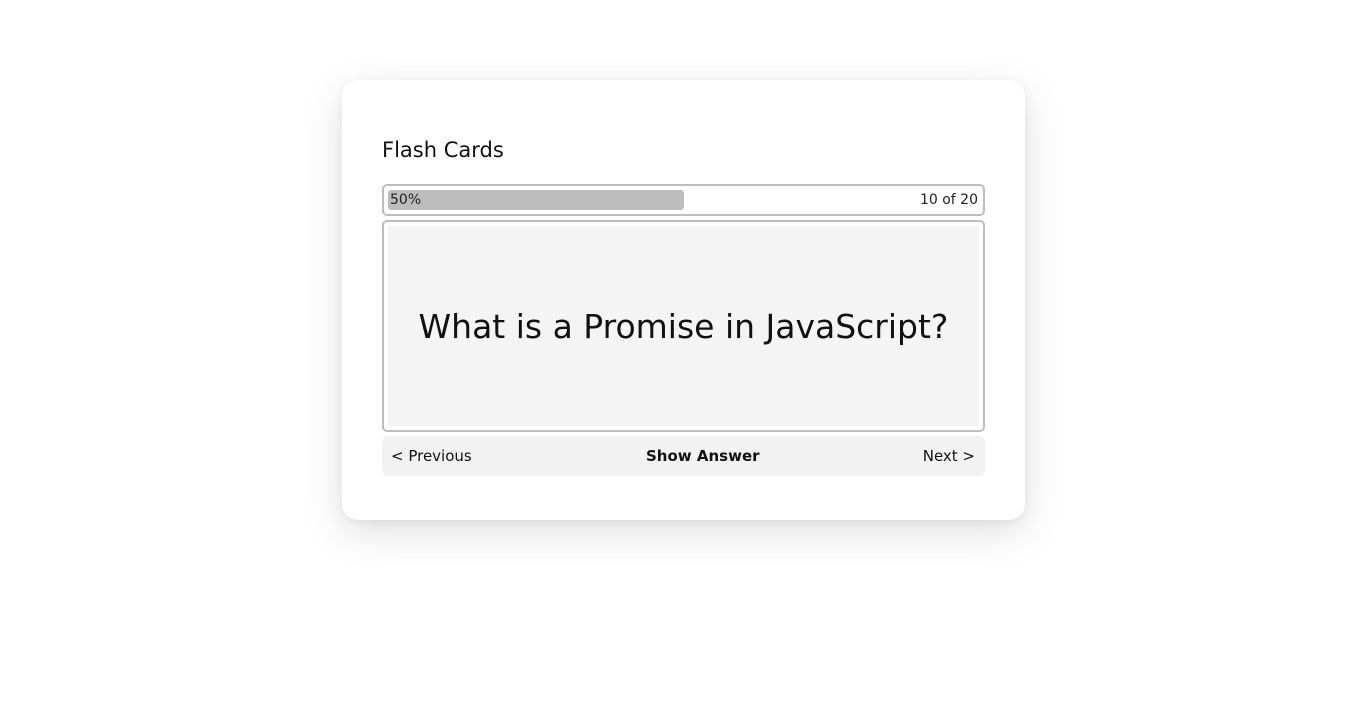 The width and height of the screenshot is (1366, 725). What do you see at coordinates (443, 150) in the screenshot?
I see `page-title: Flash Cards` at bounding box center [443, 150].